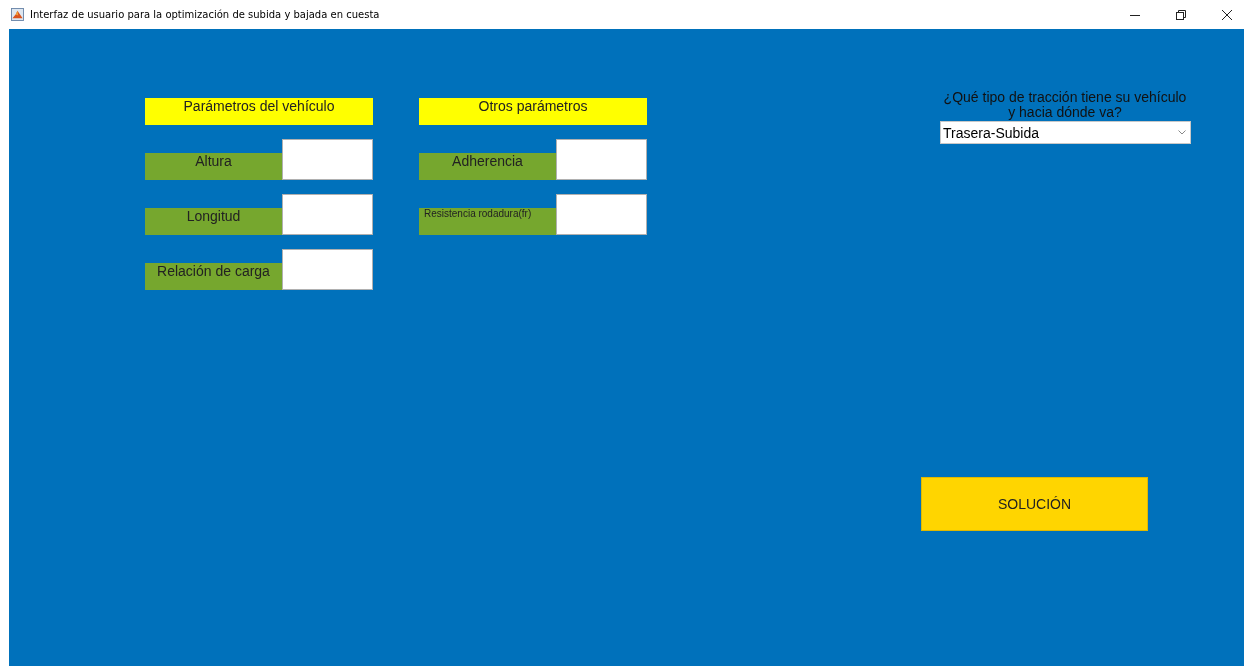 The width and height of the screenshot is (1244, 666). I want to click on close-icon, so click(1227, 14).